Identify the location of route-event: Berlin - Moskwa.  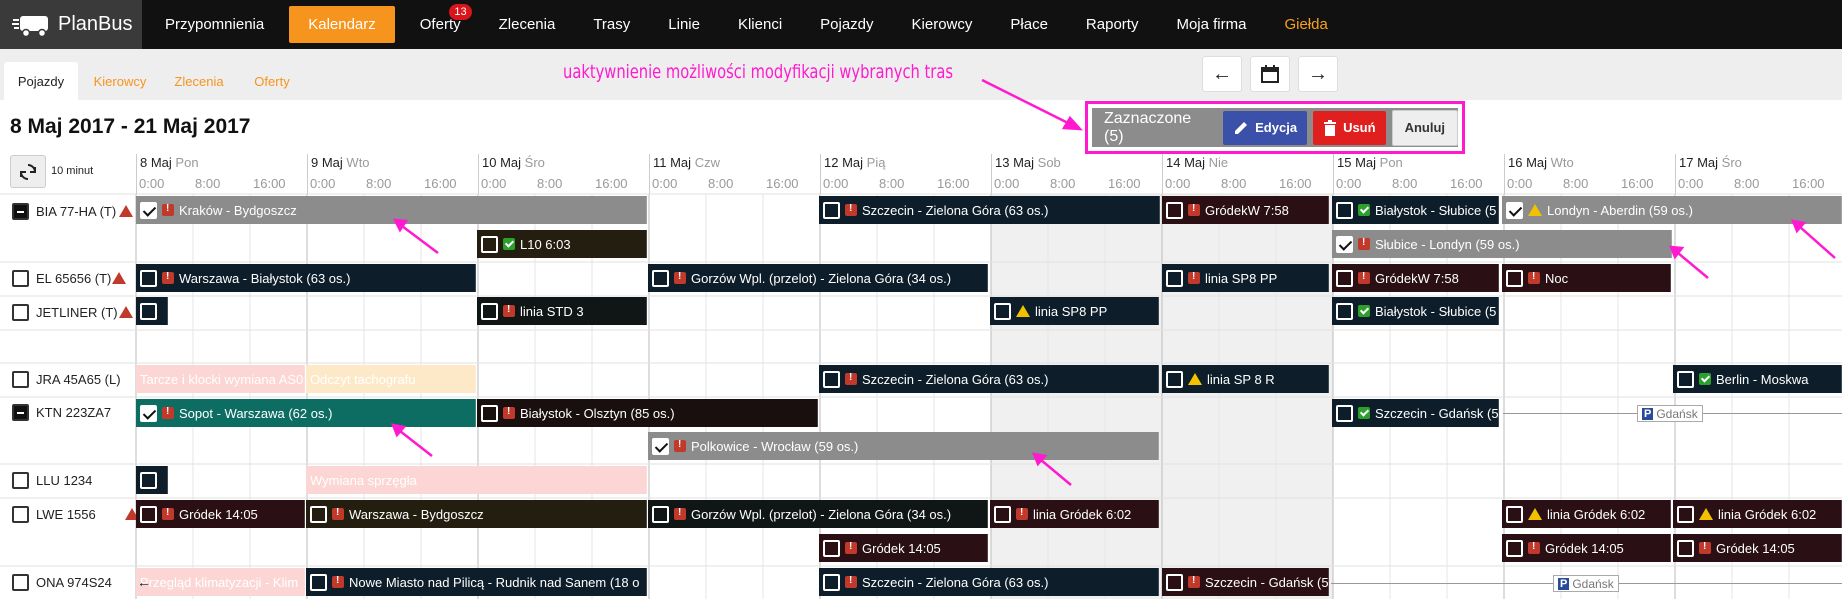
(1757, 379).